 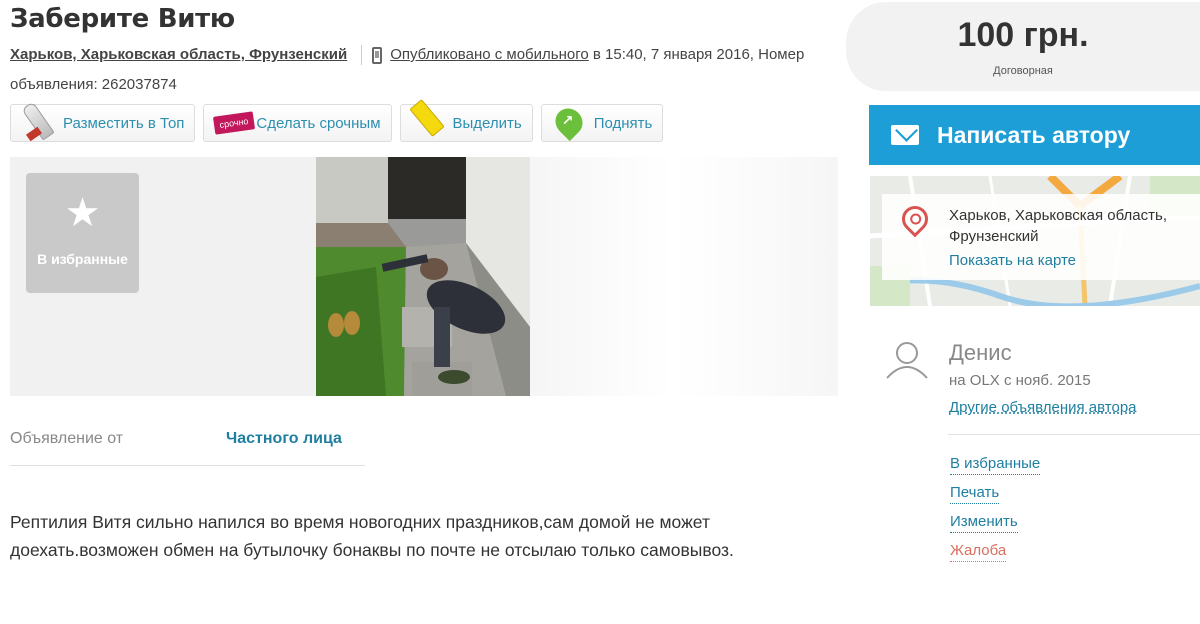 I want to click on highlight-button: Выделить, so click(x=466, y=123).